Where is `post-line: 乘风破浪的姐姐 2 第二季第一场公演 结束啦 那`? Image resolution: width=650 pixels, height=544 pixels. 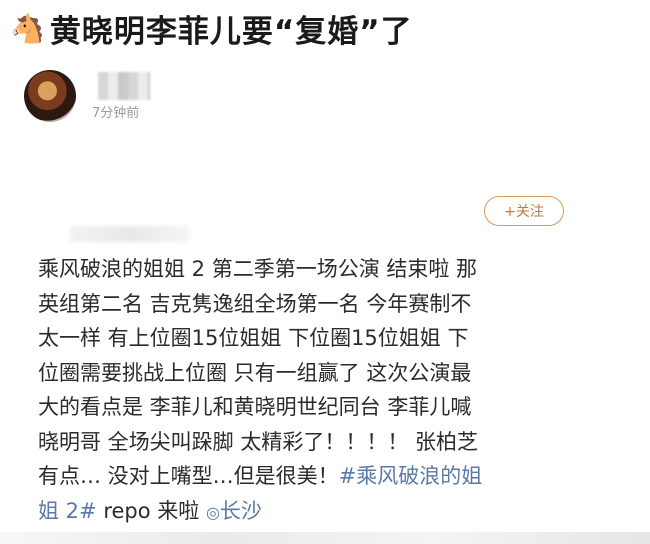 post-line: 乘风破浪的姐姐 2 第二季第一场公演 结束啦 那 is located at coordinates (258, 269).